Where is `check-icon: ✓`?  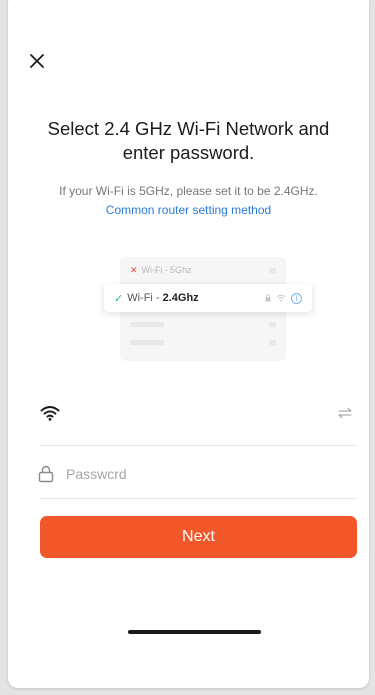 check-icon: ✓ is located at coordinates (119, 298).